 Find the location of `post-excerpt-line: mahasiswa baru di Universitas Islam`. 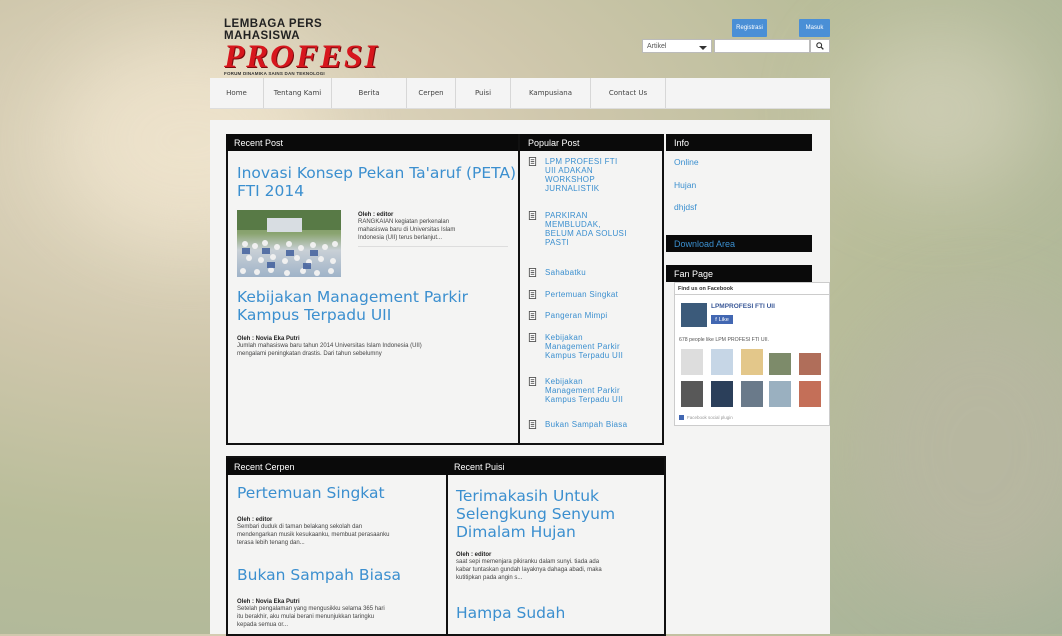

post-excerpt-line: mahasiswa baru di Universitas Islam is located at coordinates (407, 230).